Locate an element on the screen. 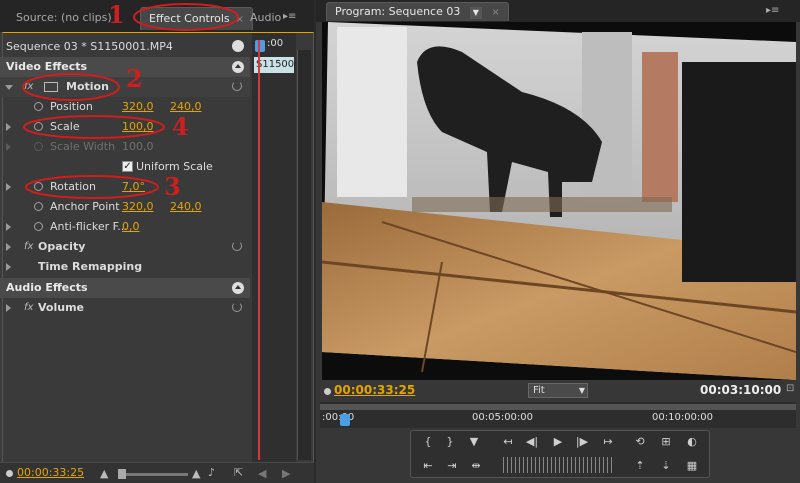 This screenshot has height=483, width=800. annotation-number-2: 2 is located at coordinates (134, 78).